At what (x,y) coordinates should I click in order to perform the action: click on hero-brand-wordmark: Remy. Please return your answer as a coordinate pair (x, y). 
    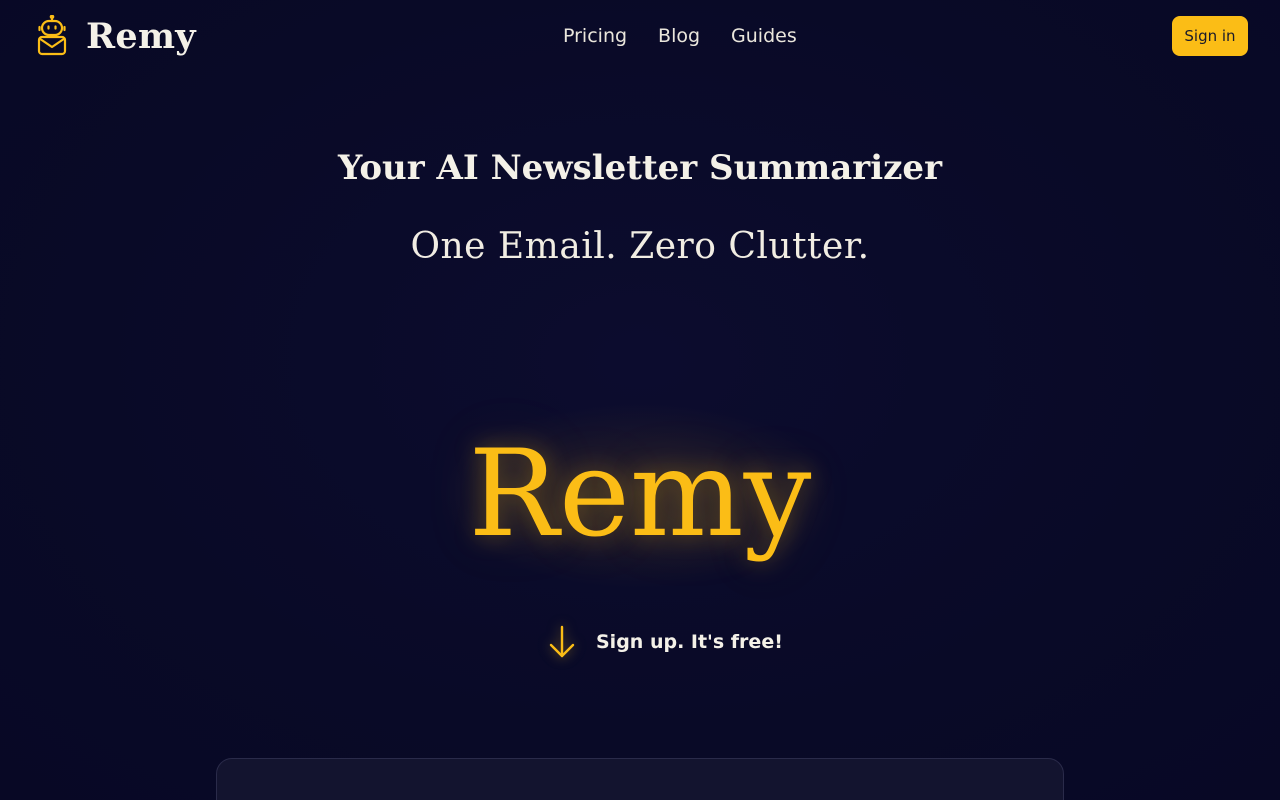
    Looking at the image, I should click on (640, 494).